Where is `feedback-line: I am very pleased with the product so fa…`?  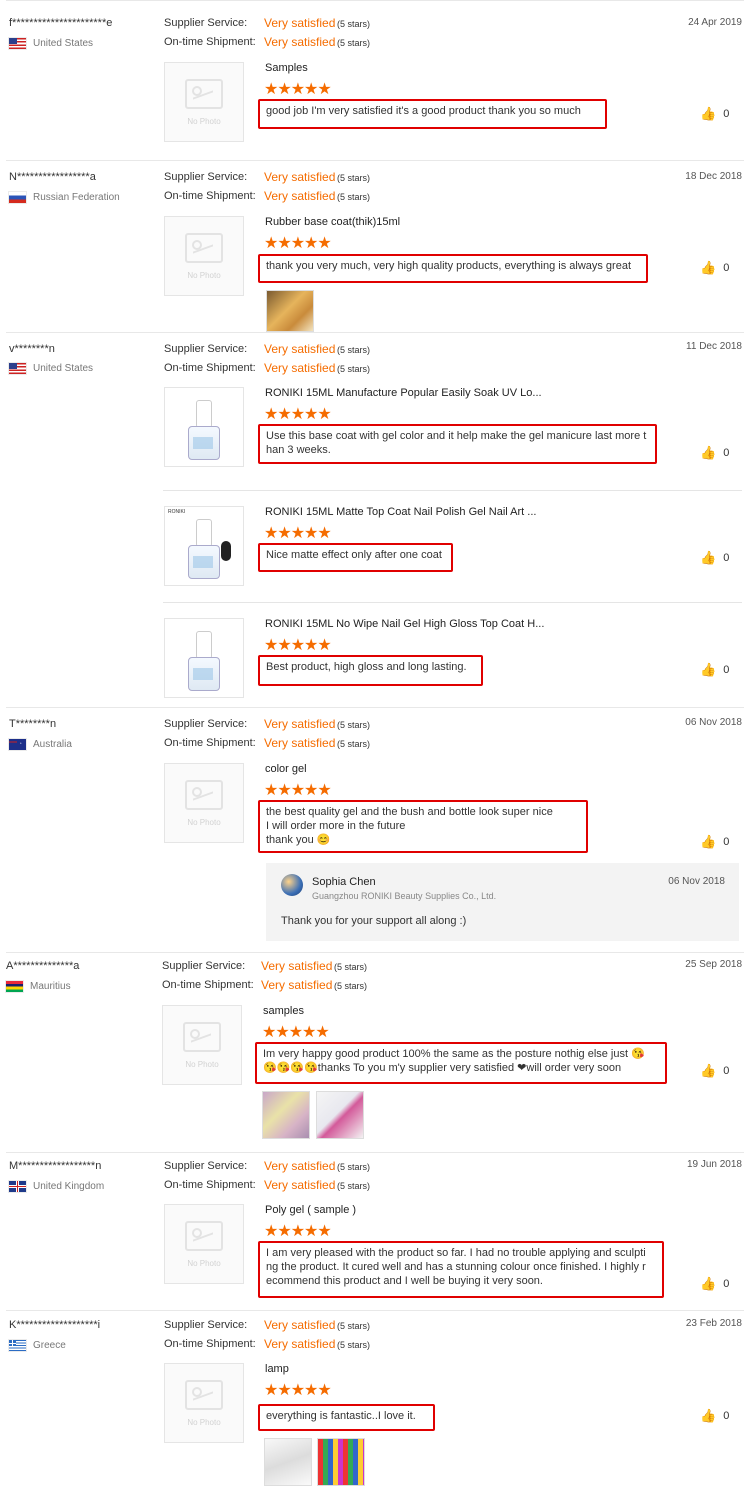
feedback-line: I am very pleased with the product so fa… is located at coordinates (456, 1253).